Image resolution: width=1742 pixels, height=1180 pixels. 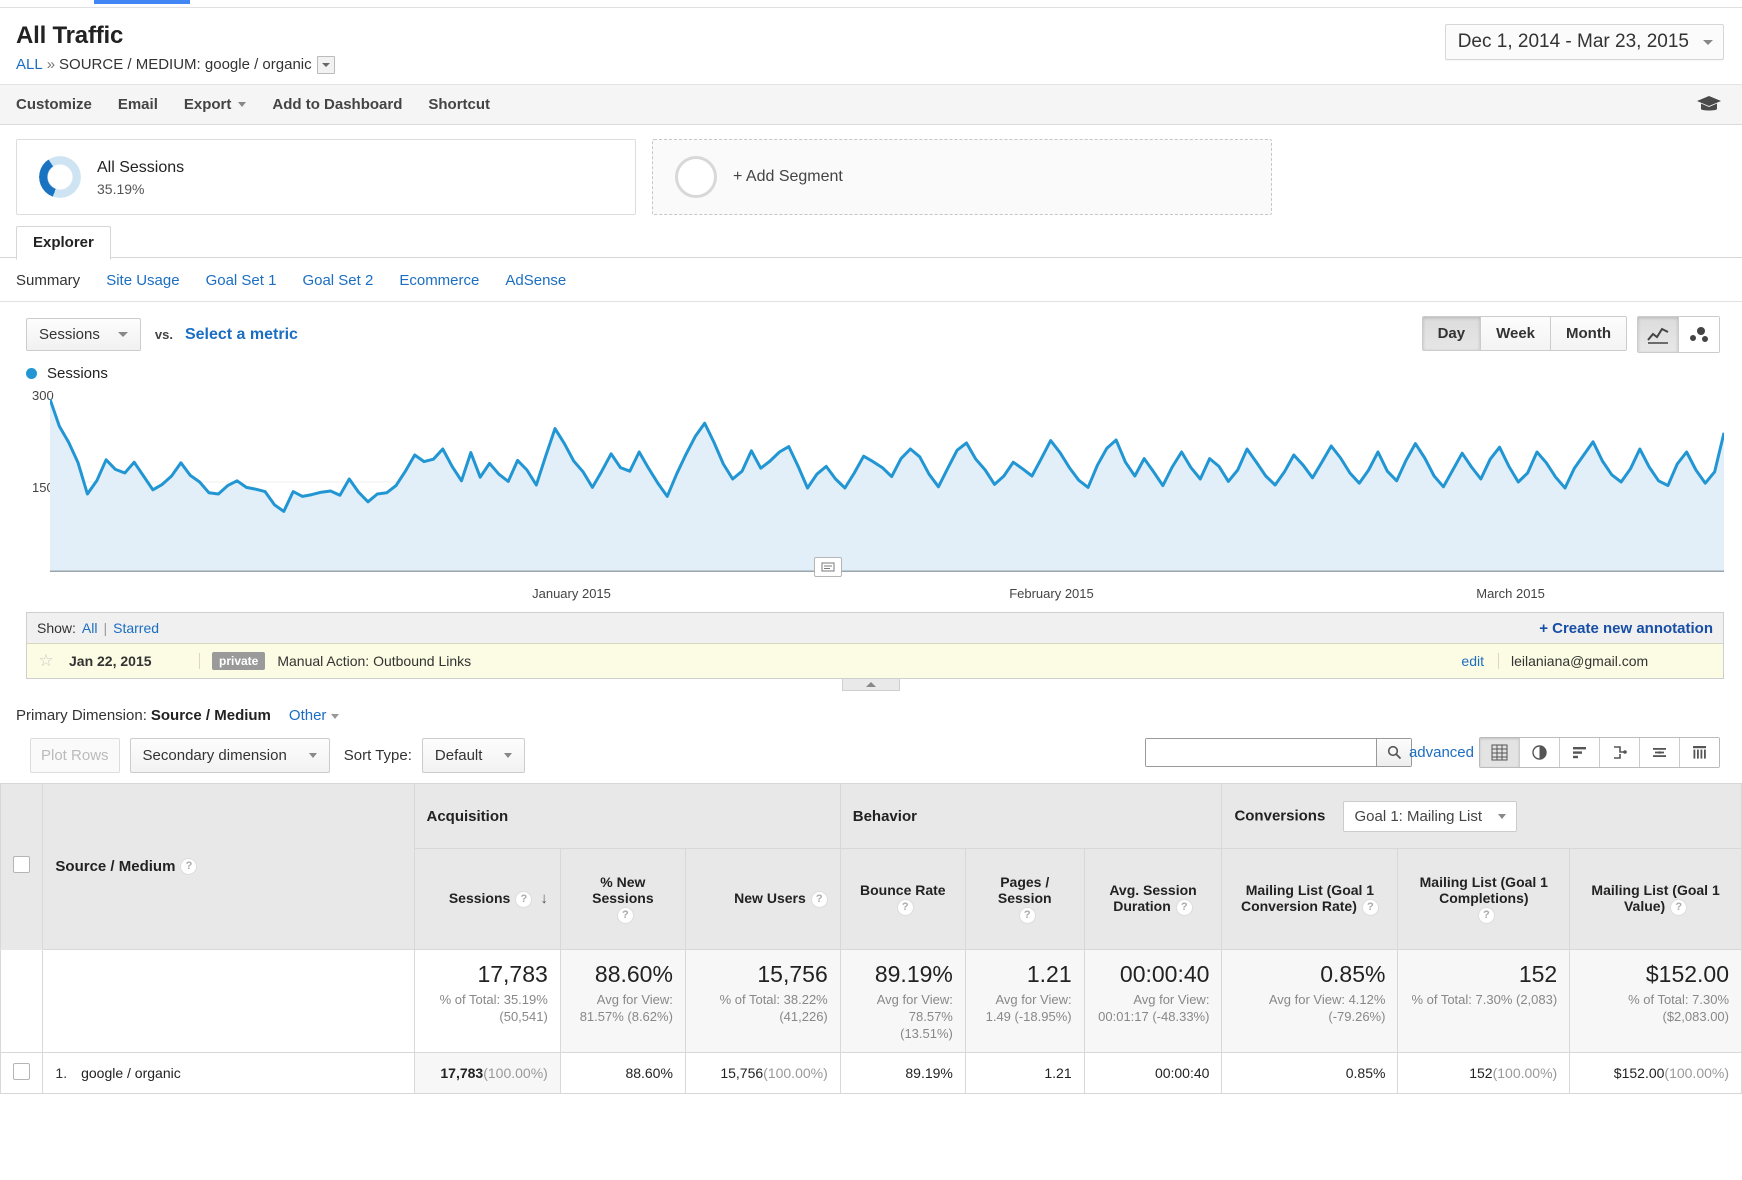 What do you see at coordinates (1660, 753) in the screenshot?
I see `view-term-cloud-icon-button` at bounding box center [1660, 753].